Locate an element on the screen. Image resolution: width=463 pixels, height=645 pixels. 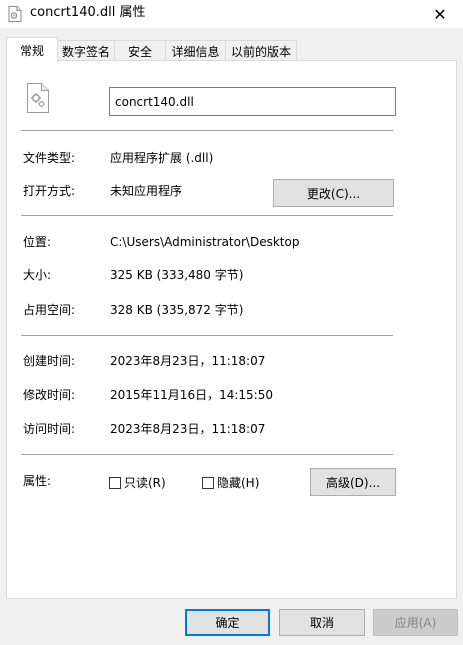
accessed-value: 2023年8月23日，11:18:07 is located at coordinates (188, 429).